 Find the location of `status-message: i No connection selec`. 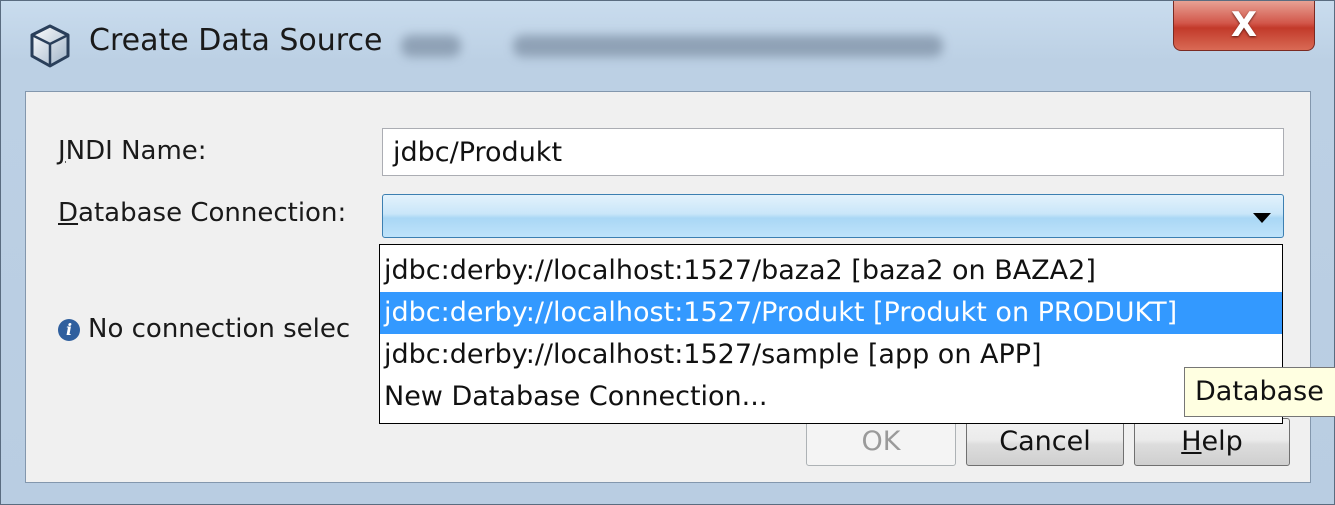

status-message: i No connection selec is located at coordinates (204, 329).